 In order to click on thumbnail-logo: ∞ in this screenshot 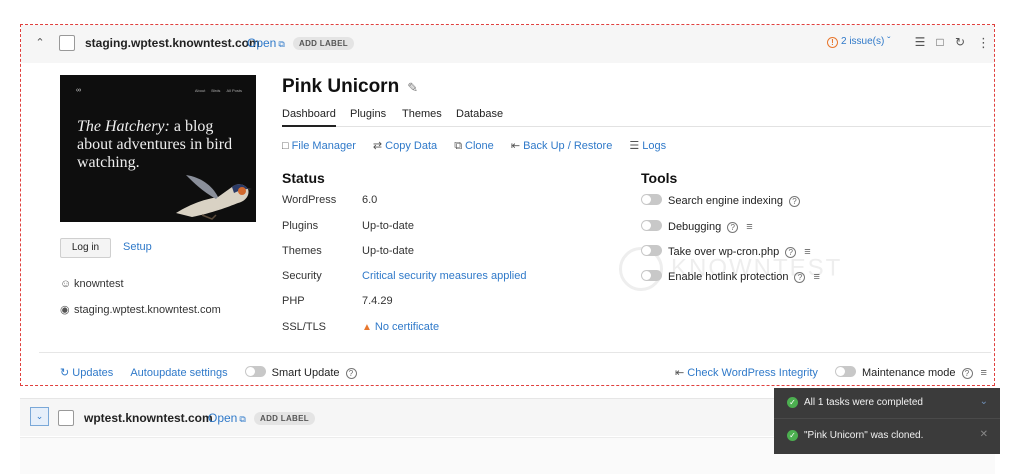, I will do `click(78, 90)`.